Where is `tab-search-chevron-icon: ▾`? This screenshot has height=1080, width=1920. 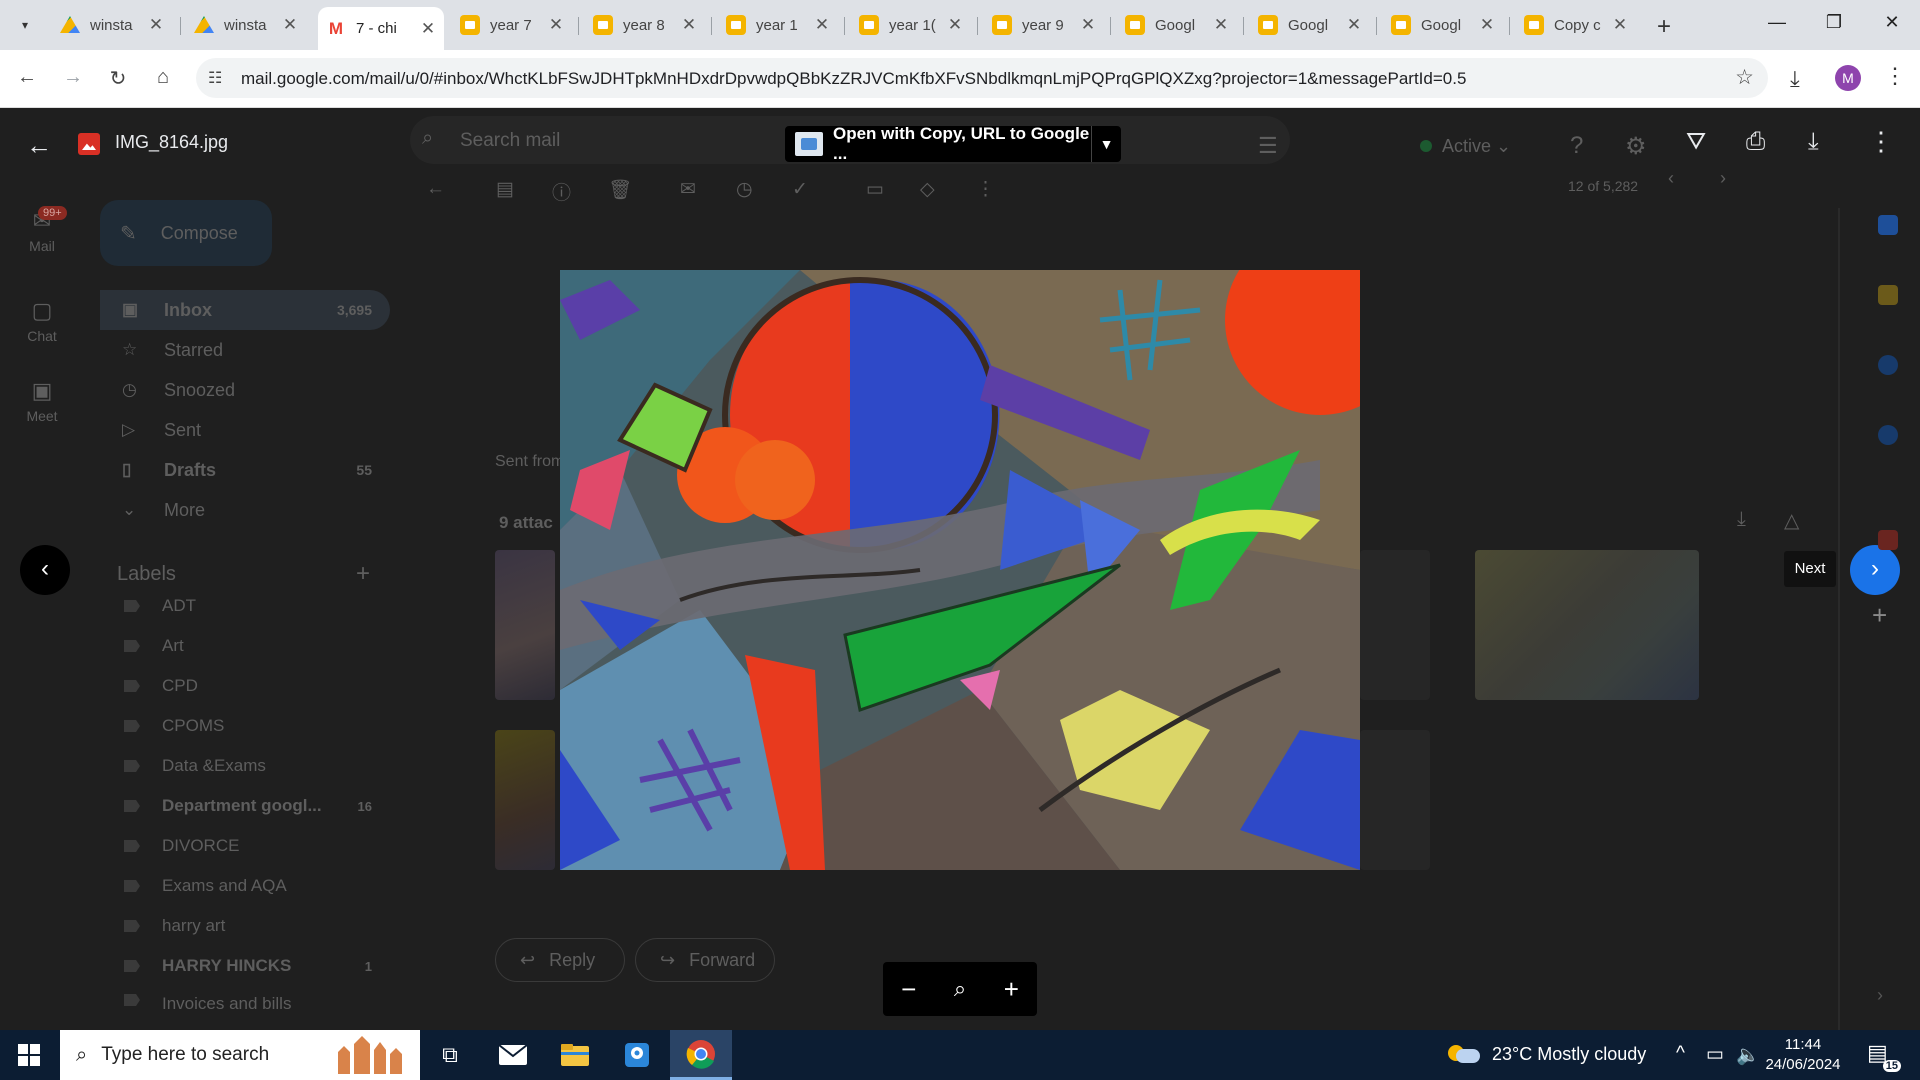
tab-search-chevron-icon: ▾ is located at coordinates (25, 25).